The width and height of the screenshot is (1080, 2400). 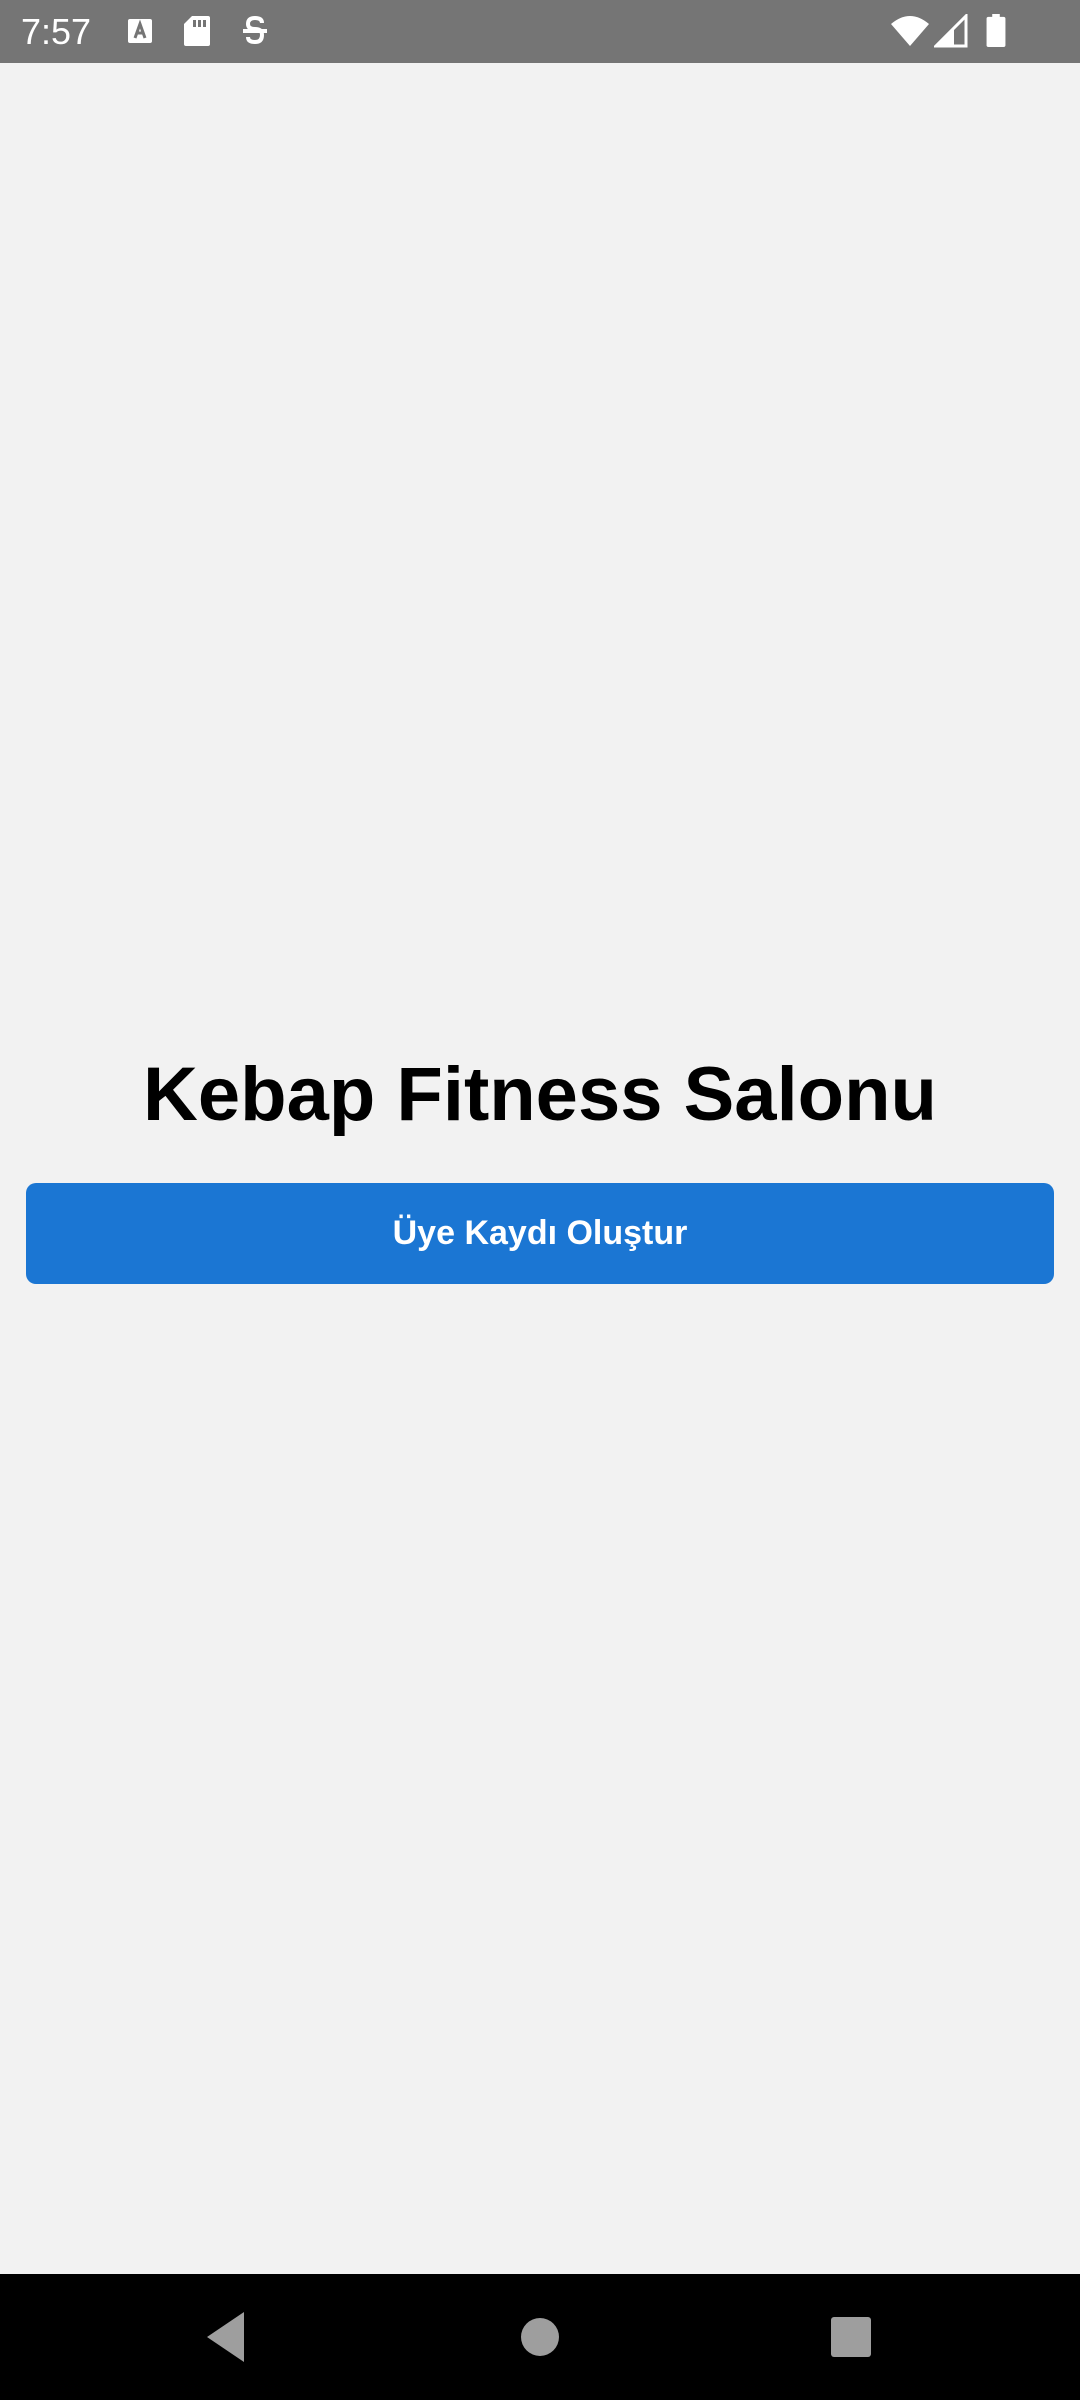 What do you see at coordinates (996, 31) in the screenshot?
I see `battery-icon` at bounding box center [996, 31].